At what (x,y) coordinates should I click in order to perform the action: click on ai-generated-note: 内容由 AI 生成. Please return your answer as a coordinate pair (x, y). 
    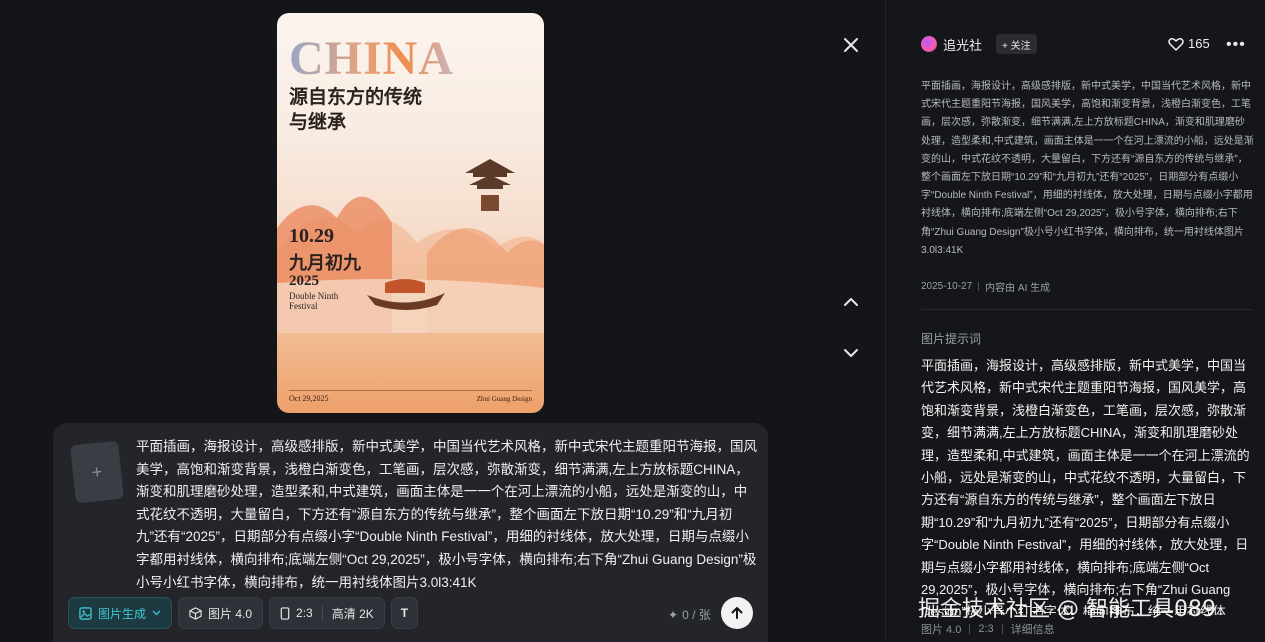
    Looking at the image, I should click on (1018, 288).